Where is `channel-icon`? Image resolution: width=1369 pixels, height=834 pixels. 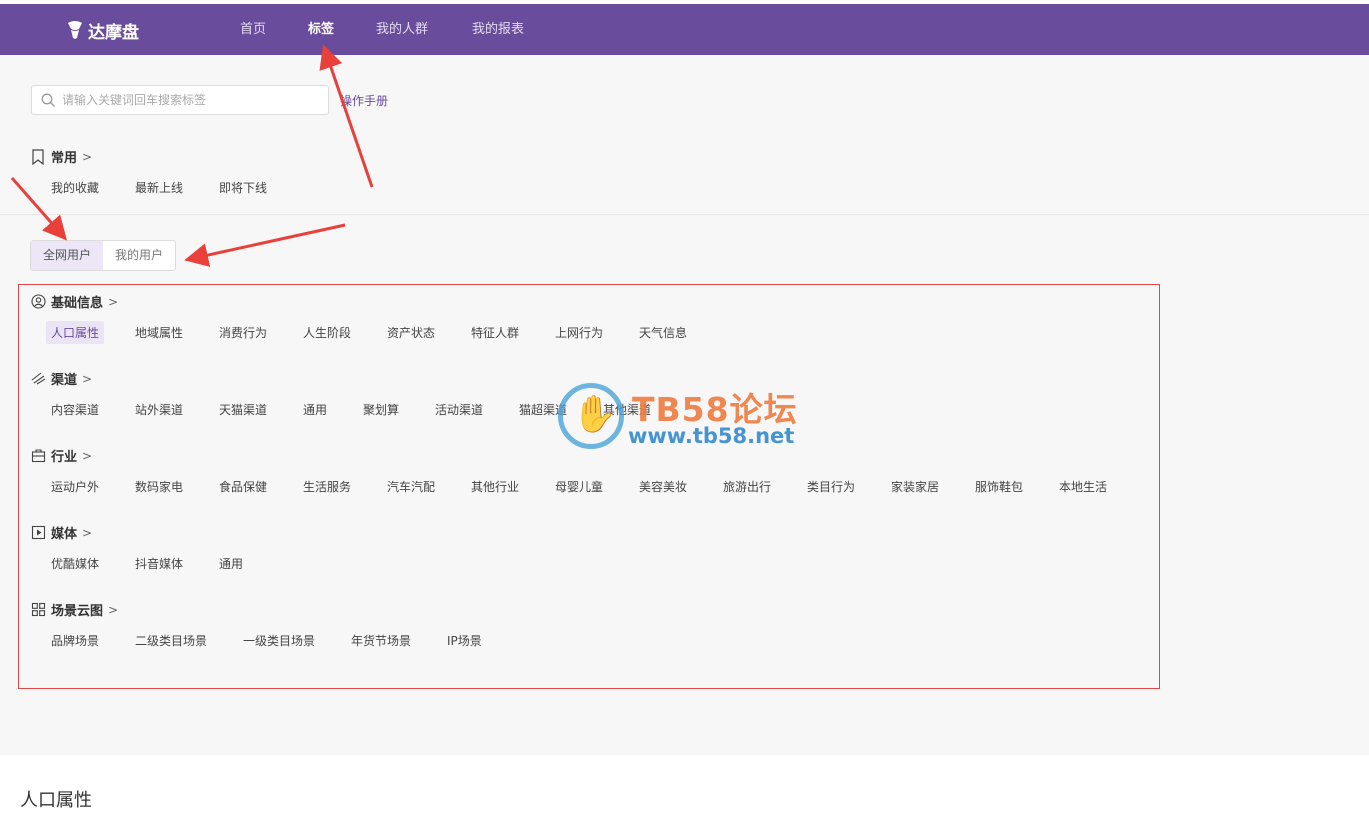 channel-icon is located at coordinates (39, 379).